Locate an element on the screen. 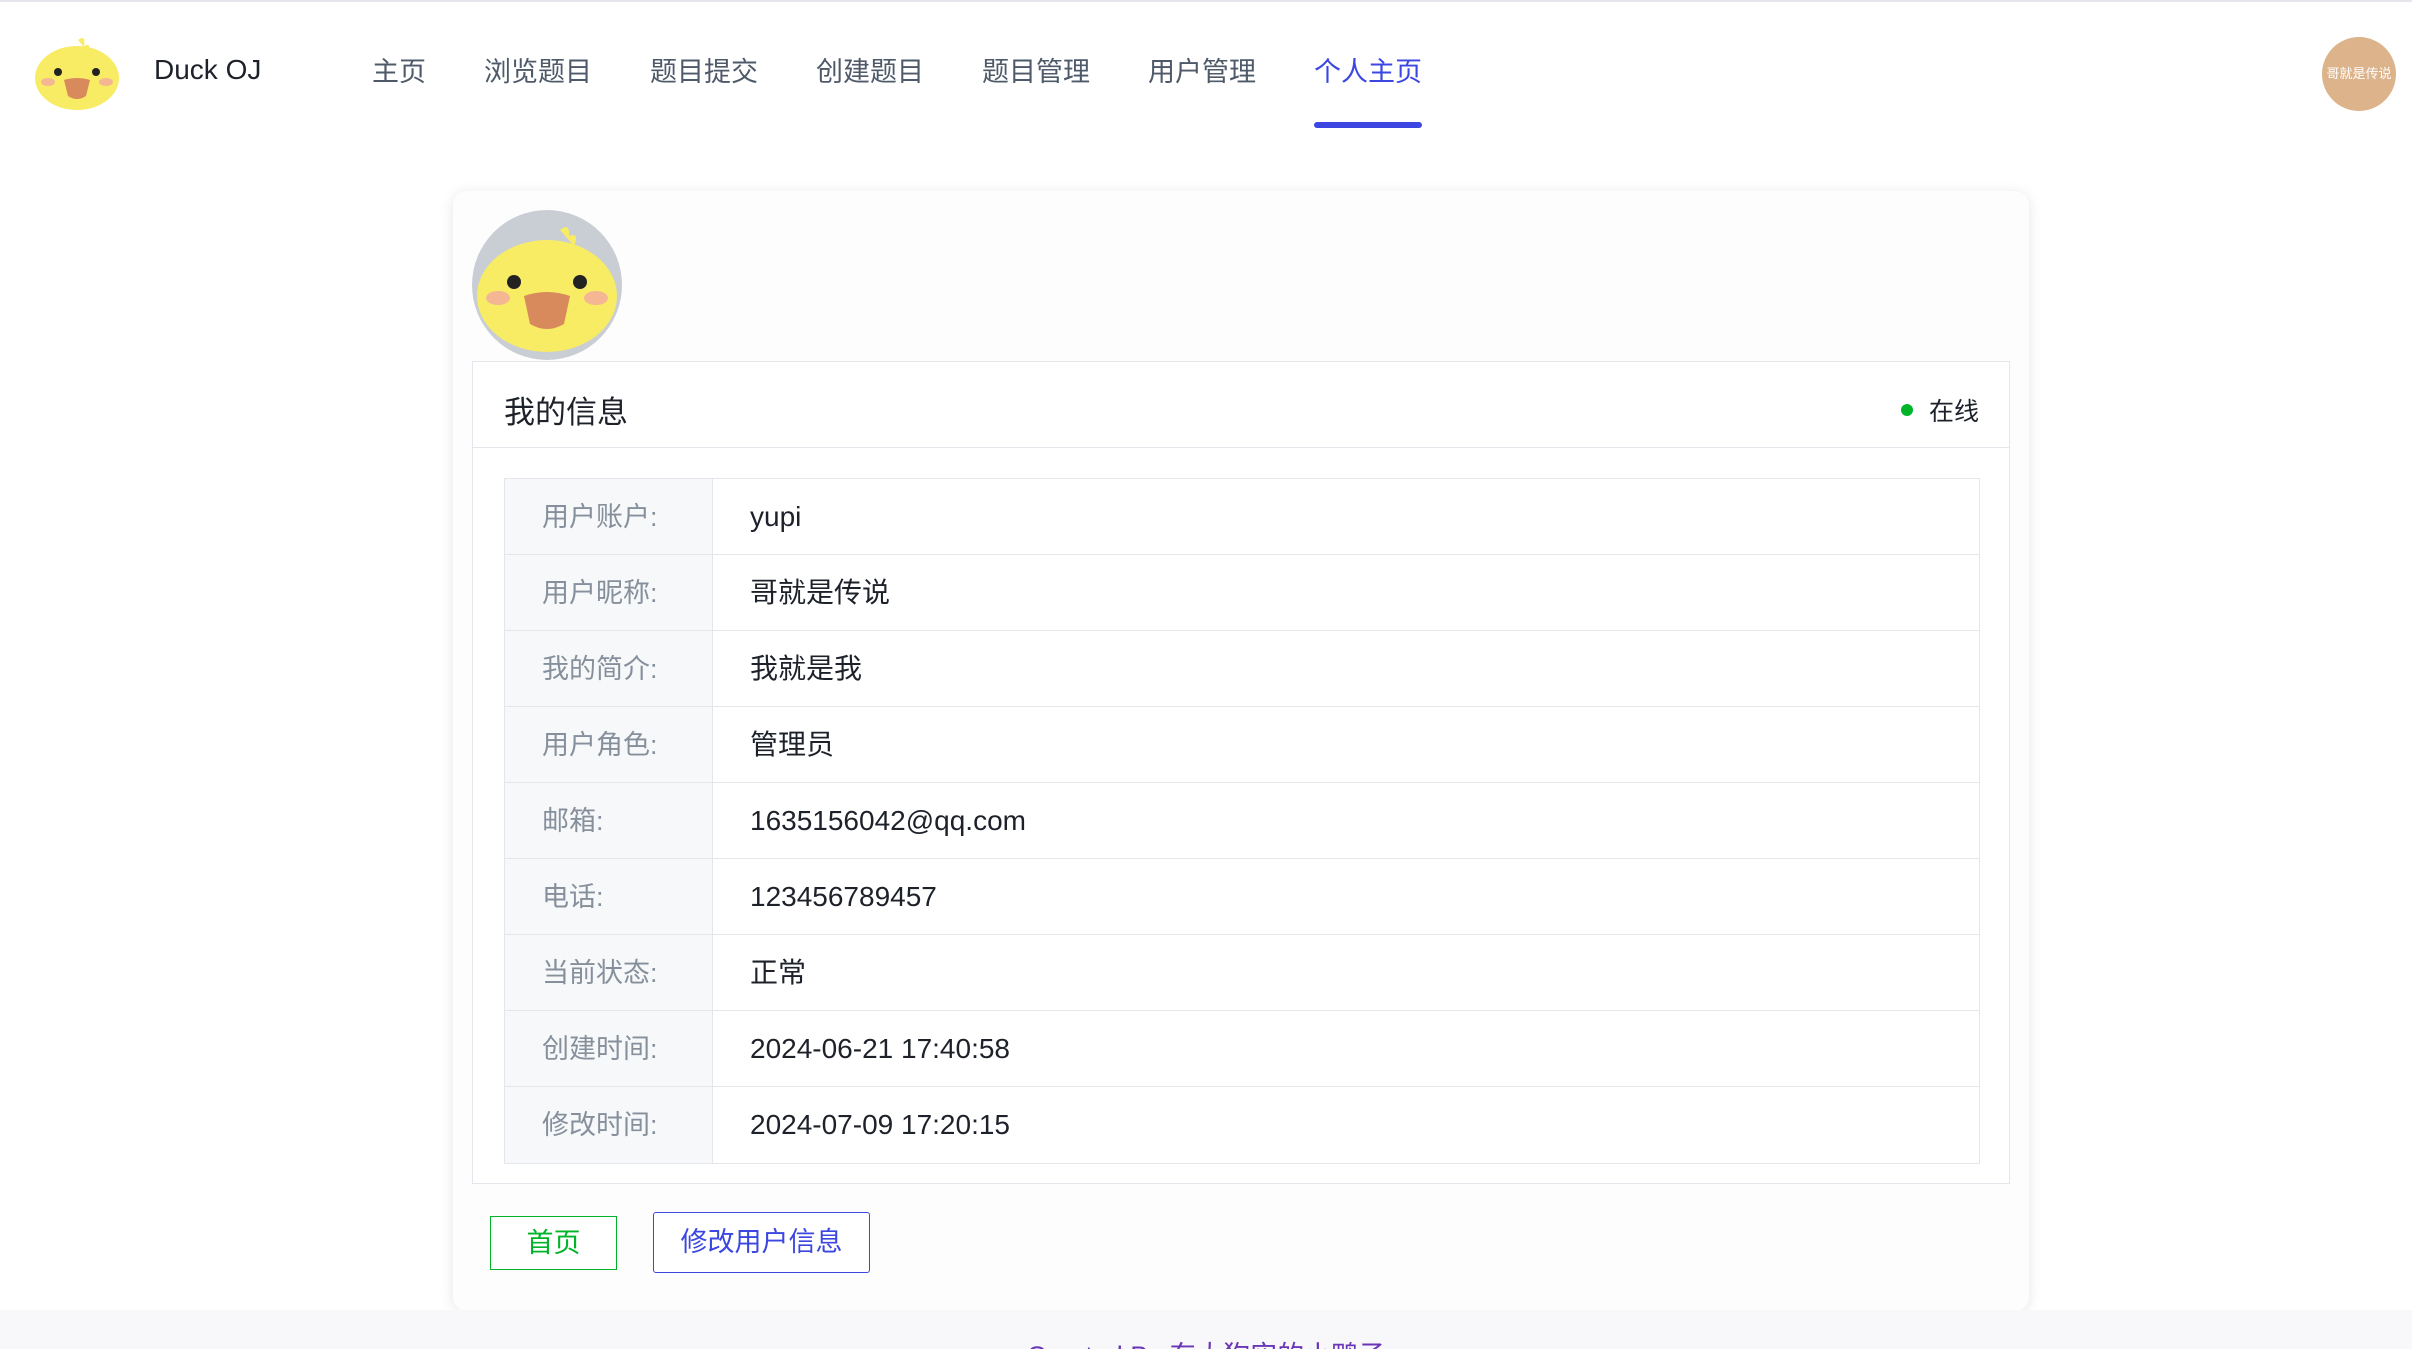 The height and width of the screenshot is (1349, 2412). brand-name: Duck OJ is located at coordinates (208, 69).